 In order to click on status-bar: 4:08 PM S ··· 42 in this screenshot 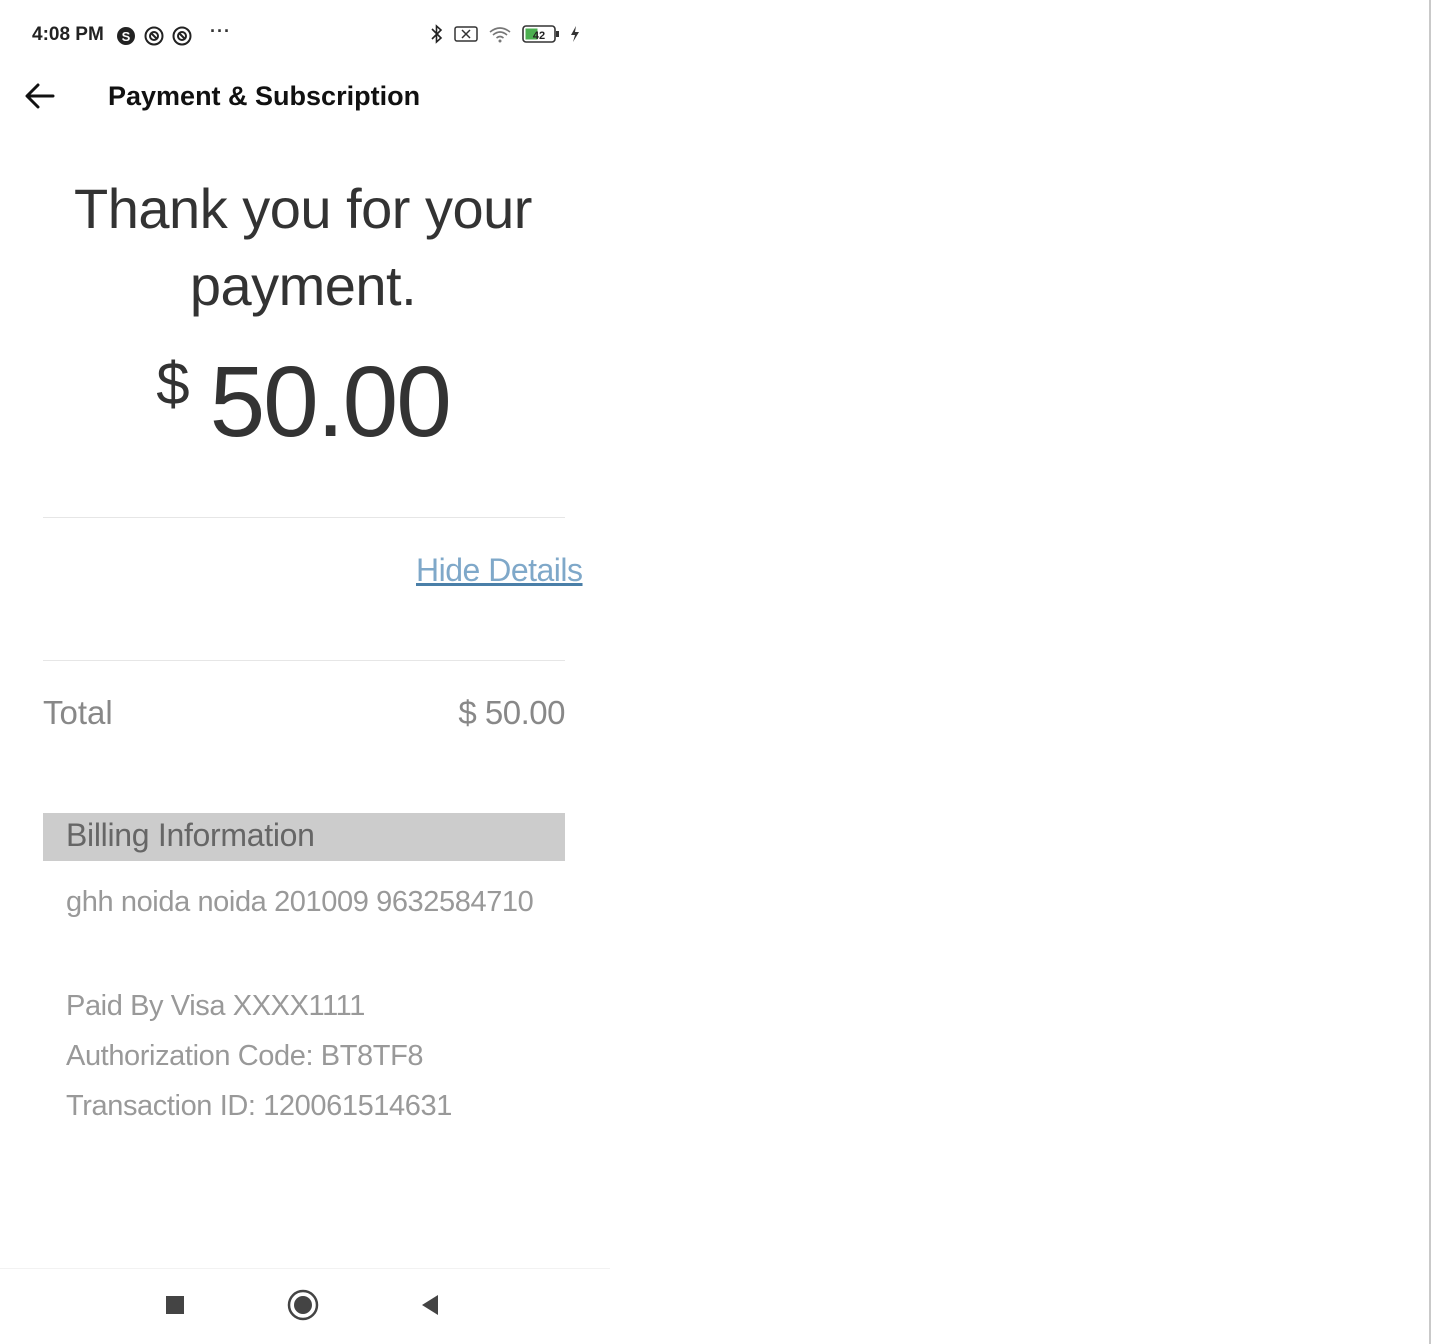, I will do `click(306, 36)`.